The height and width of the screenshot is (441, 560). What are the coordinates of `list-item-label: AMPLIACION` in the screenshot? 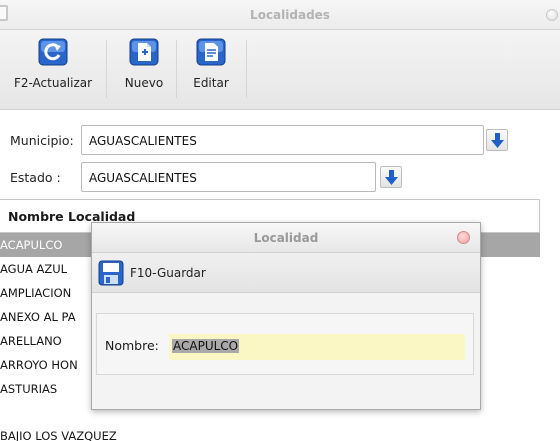 It's located at (36, 293).